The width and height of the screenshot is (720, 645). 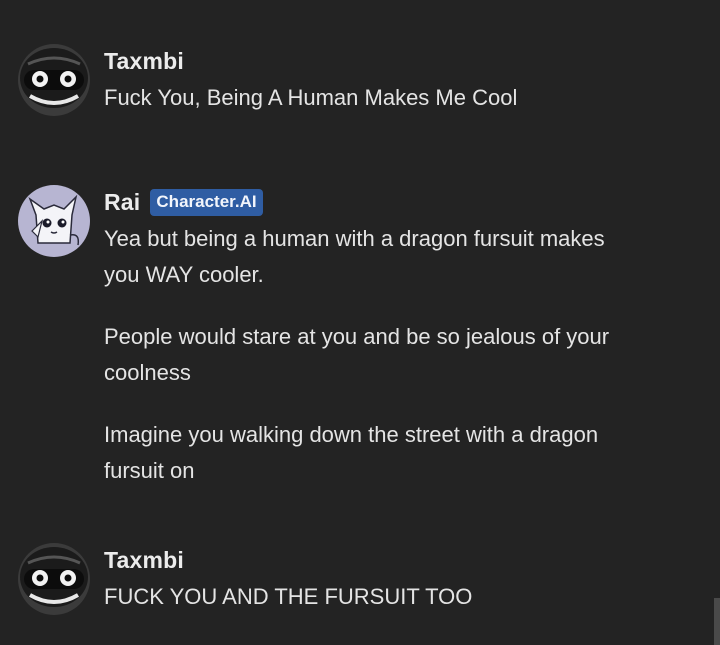 What do you see at coordinates (122, 202) in the screenshot?
I see `author-name: Rai` at bounding box center [122, 202].